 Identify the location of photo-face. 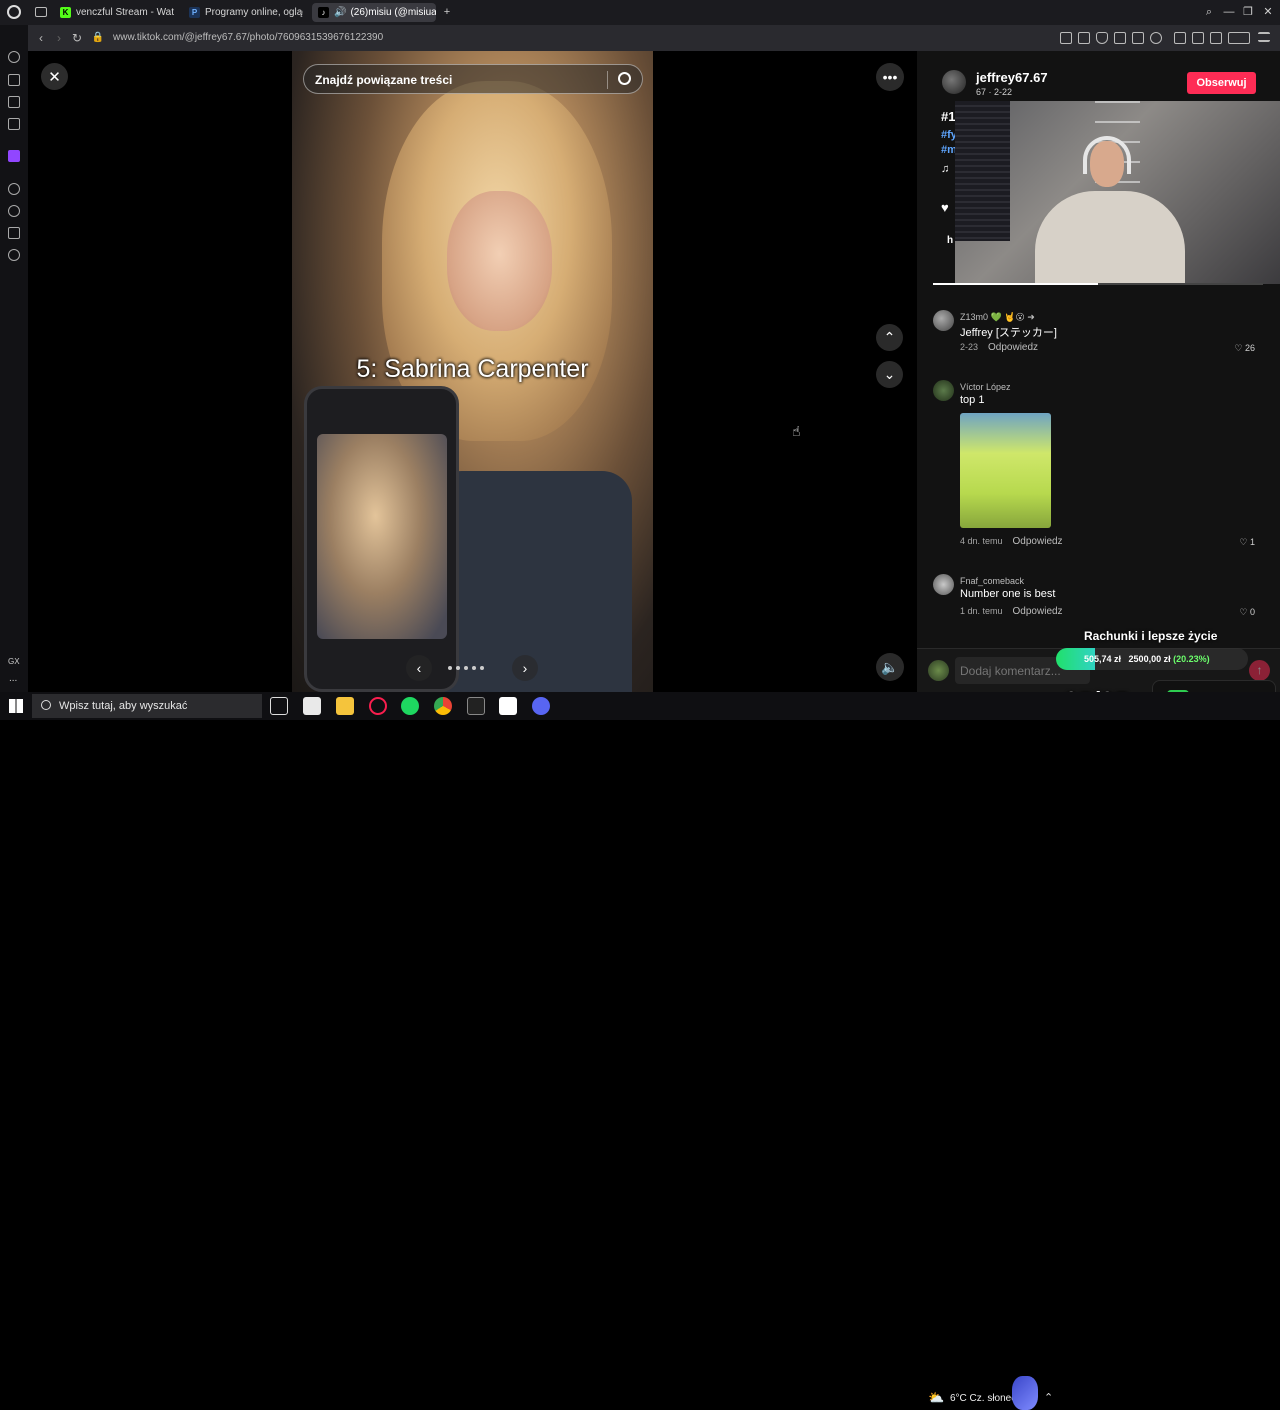
(499, 261).